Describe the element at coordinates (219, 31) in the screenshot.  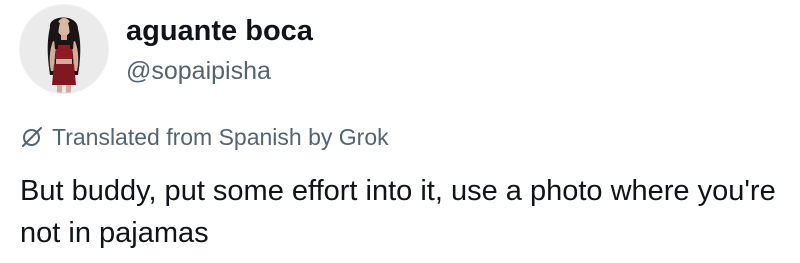
I see `display-name: aguante boca` at that location.